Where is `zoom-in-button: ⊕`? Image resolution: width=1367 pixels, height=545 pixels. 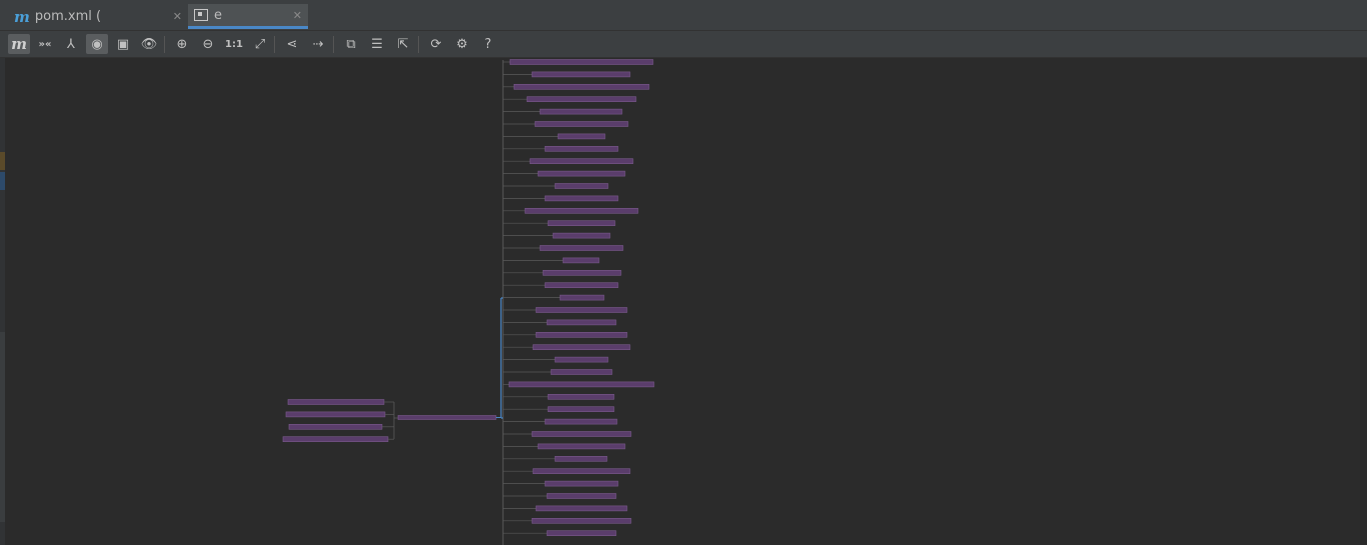
zoom-in-button: ⊕ is located at coordinates (182, 44).